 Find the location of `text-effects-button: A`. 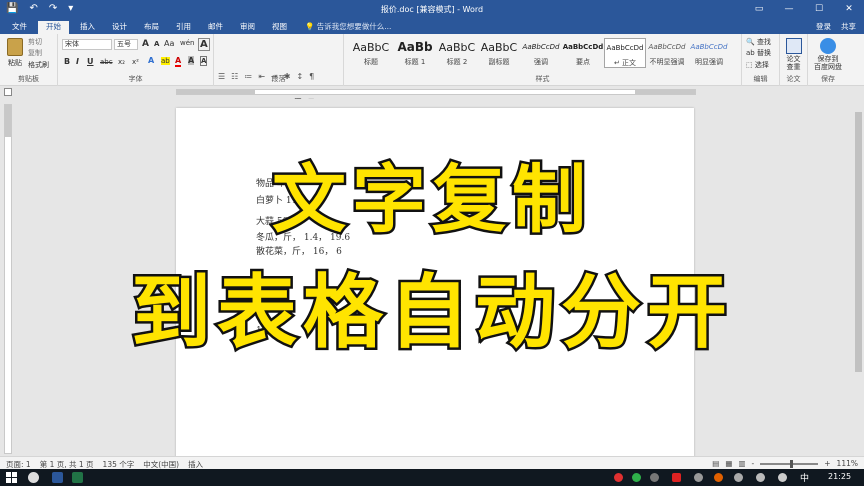

text-effects-button: A is located at coordinates (151, 60).